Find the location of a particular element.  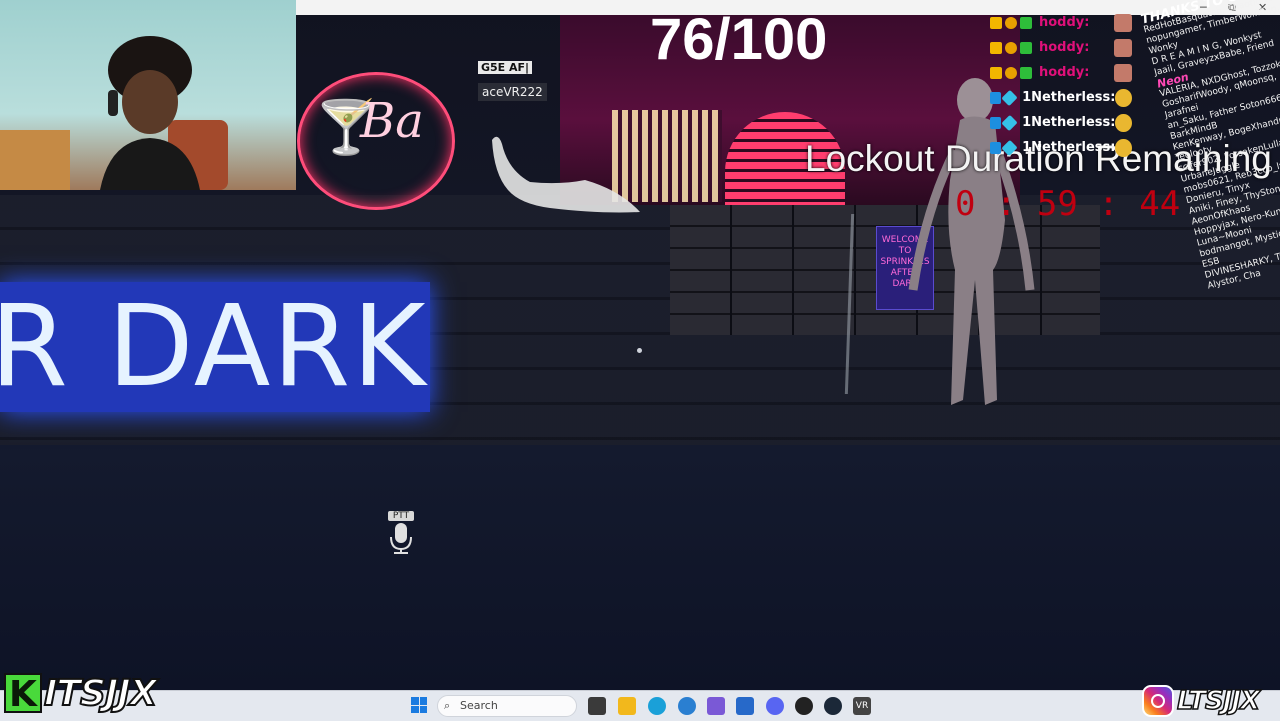

search-placeholder: Search is located at coordinates (479, 705).